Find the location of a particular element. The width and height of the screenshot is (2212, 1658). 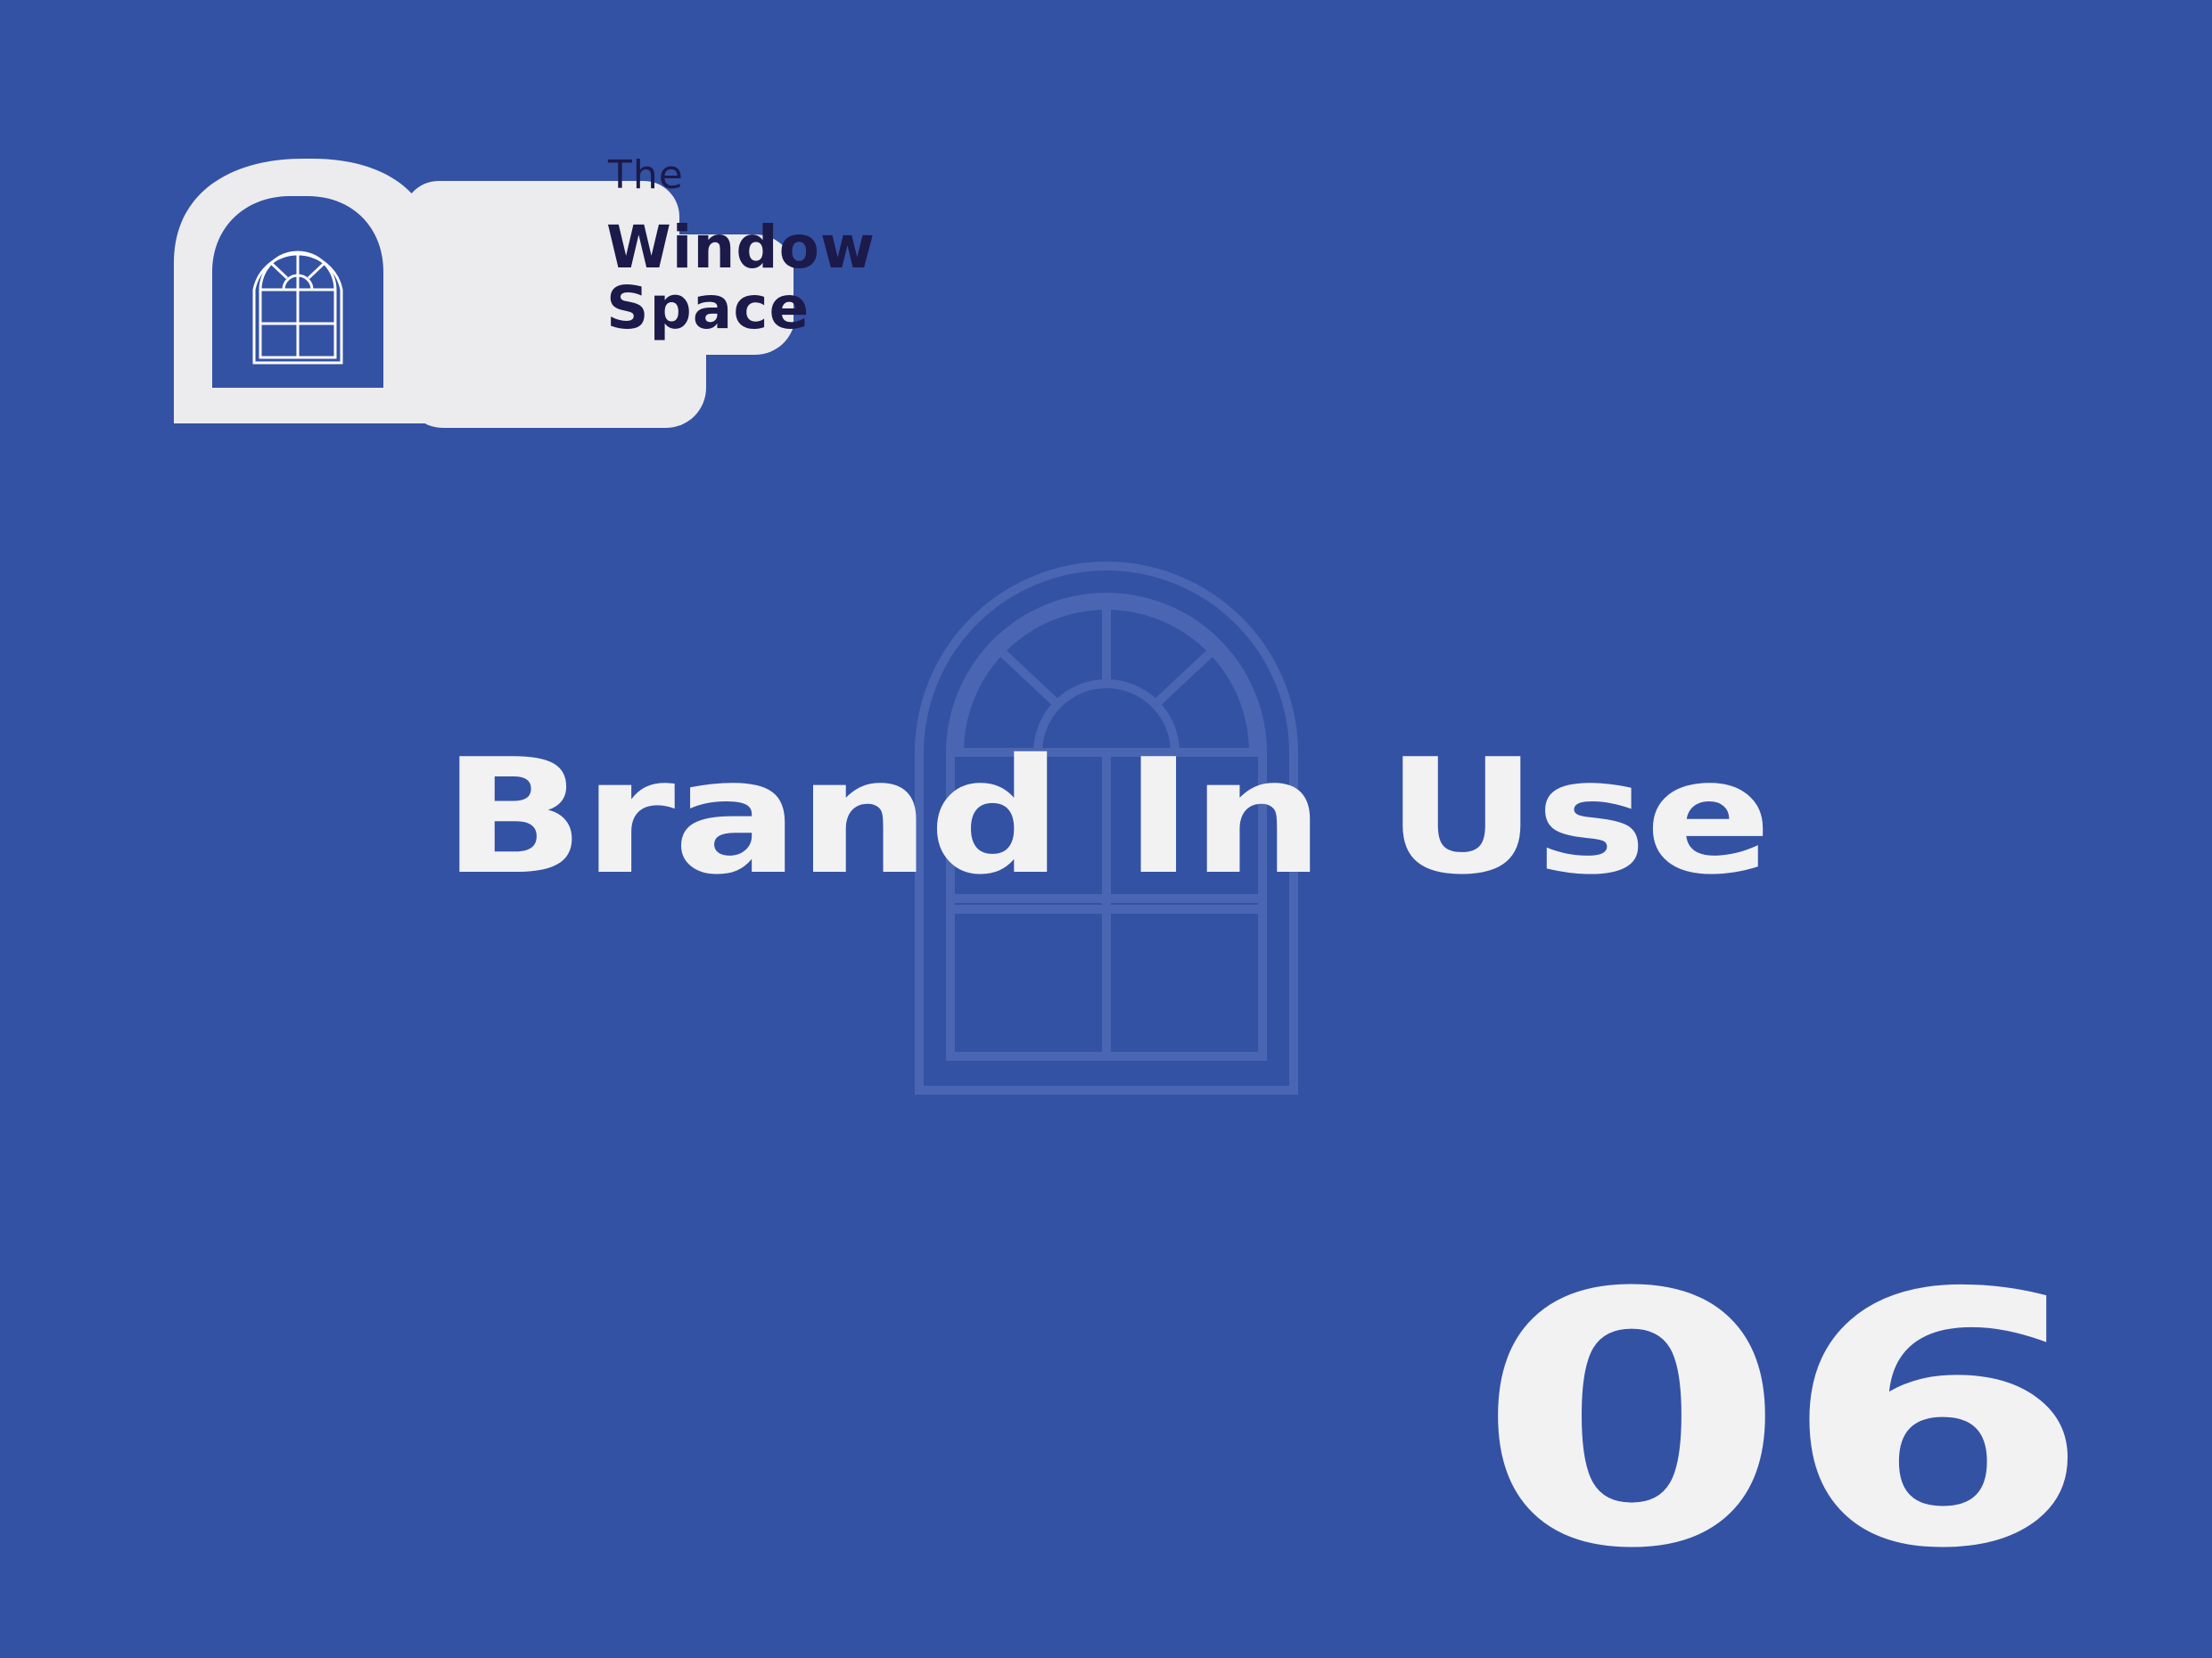

brand-logo: The Window Space is located at coordinates (522, 298).